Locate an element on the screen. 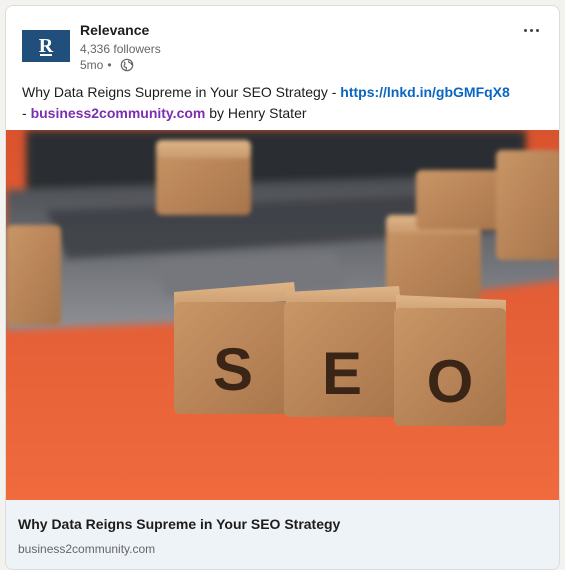 The image size is (565, 570). short-link: https://lnkd.in/gbGMFqX8 is located at coordinates (425, 92).